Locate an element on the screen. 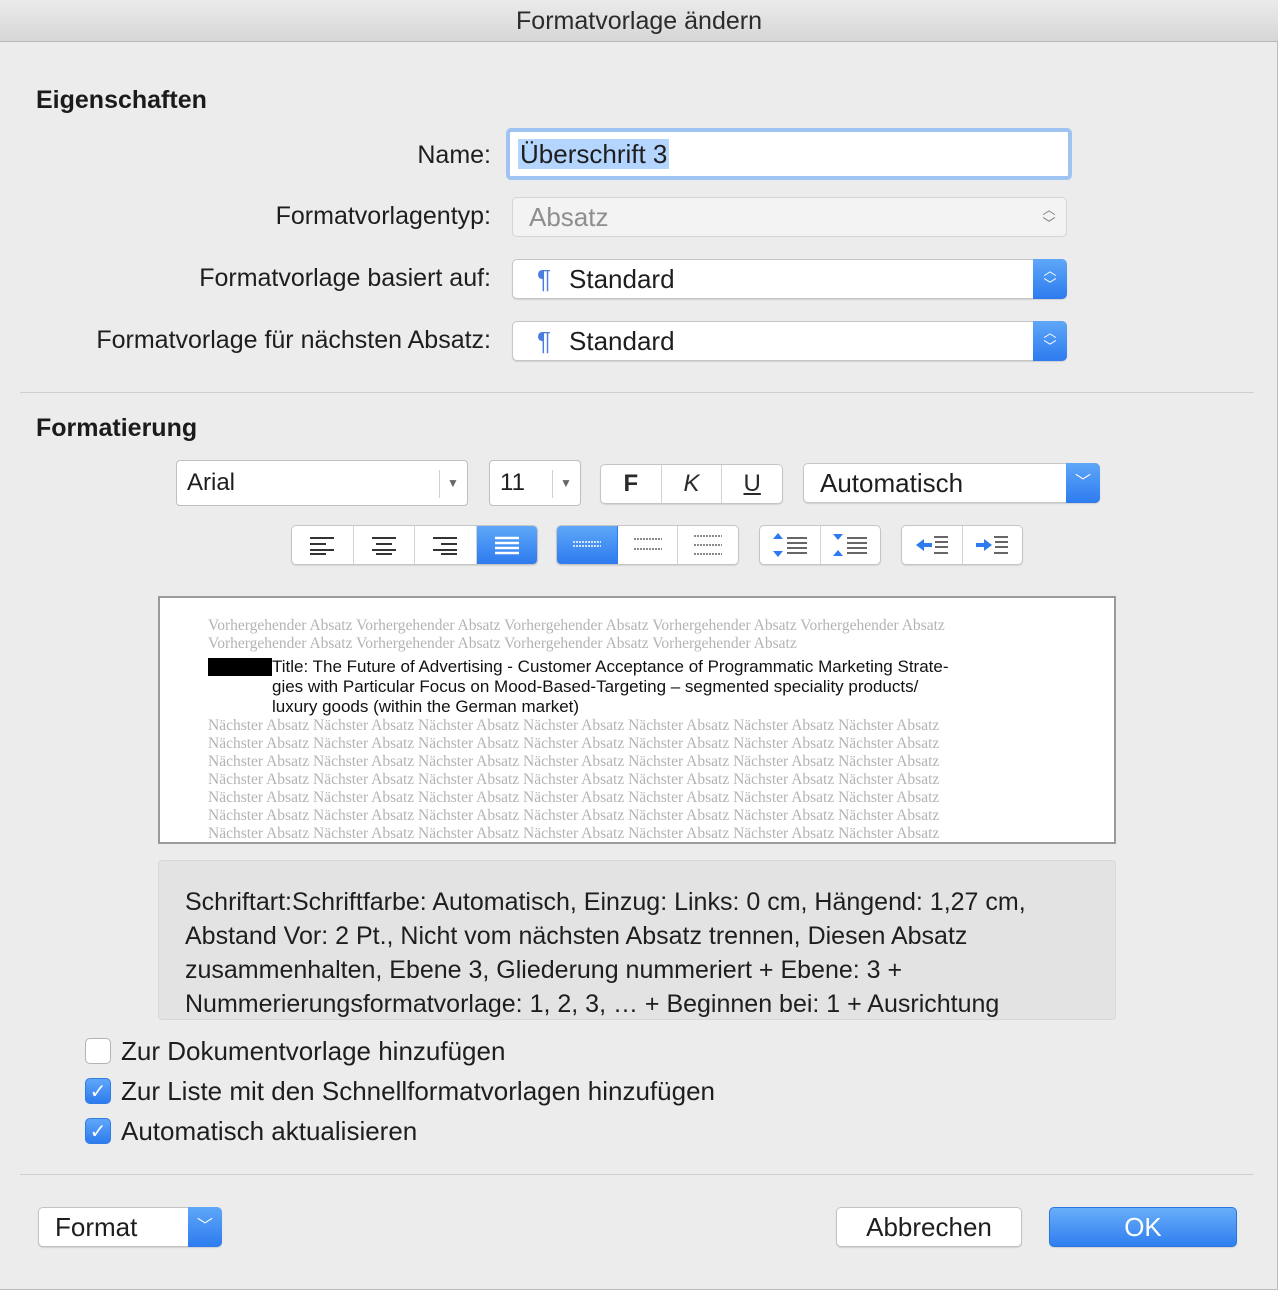  bold-button: F is located at coordinates (631, 484).